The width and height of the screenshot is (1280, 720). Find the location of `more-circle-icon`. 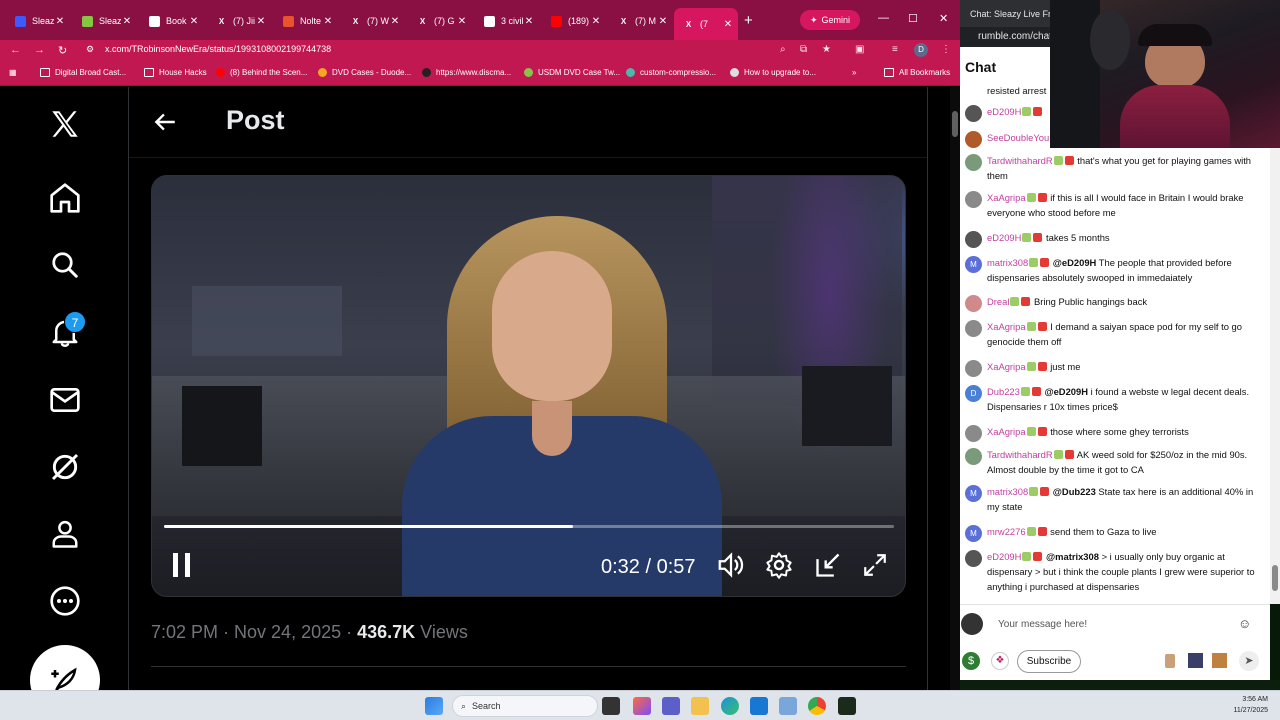

more-circle-icon is located at coordinates (65, 601).